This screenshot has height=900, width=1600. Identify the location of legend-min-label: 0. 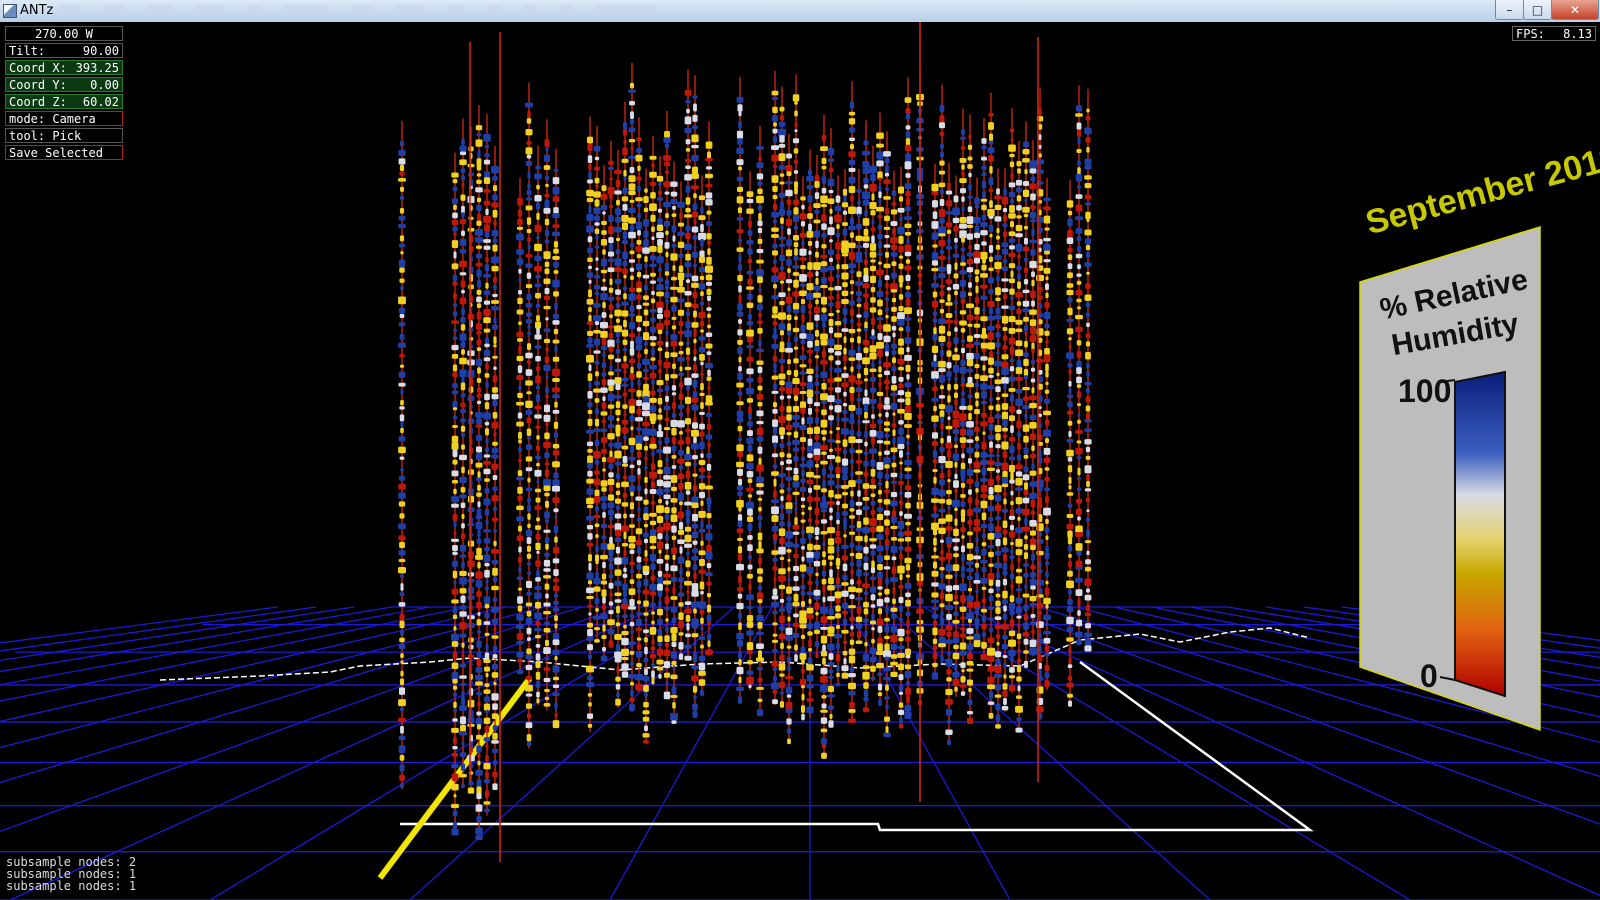
(1429, 676).